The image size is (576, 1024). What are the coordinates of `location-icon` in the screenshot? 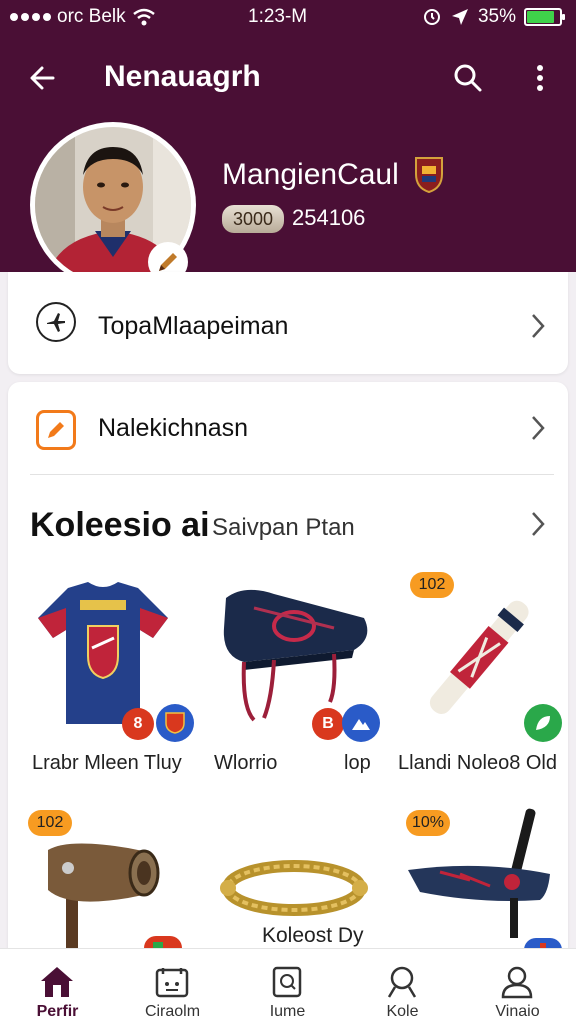 It's located at (459, 17).